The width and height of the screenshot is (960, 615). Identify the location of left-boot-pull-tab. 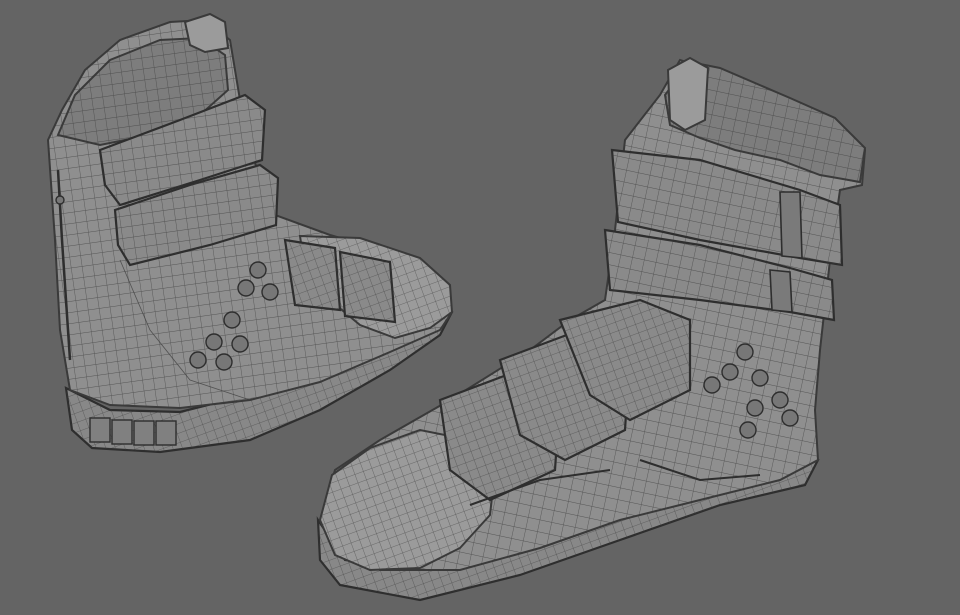
(206, 33).